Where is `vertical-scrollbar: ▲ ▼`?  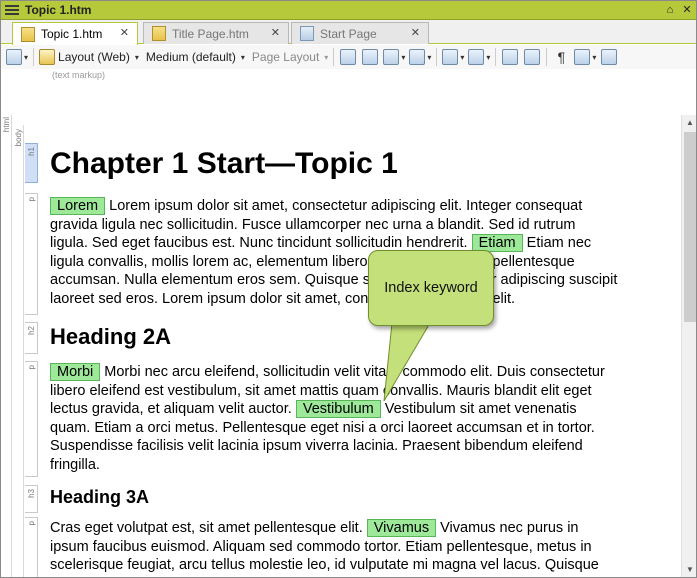
vertical-scrollbar: ▲ ▼ is located at coordinates (689, 346).